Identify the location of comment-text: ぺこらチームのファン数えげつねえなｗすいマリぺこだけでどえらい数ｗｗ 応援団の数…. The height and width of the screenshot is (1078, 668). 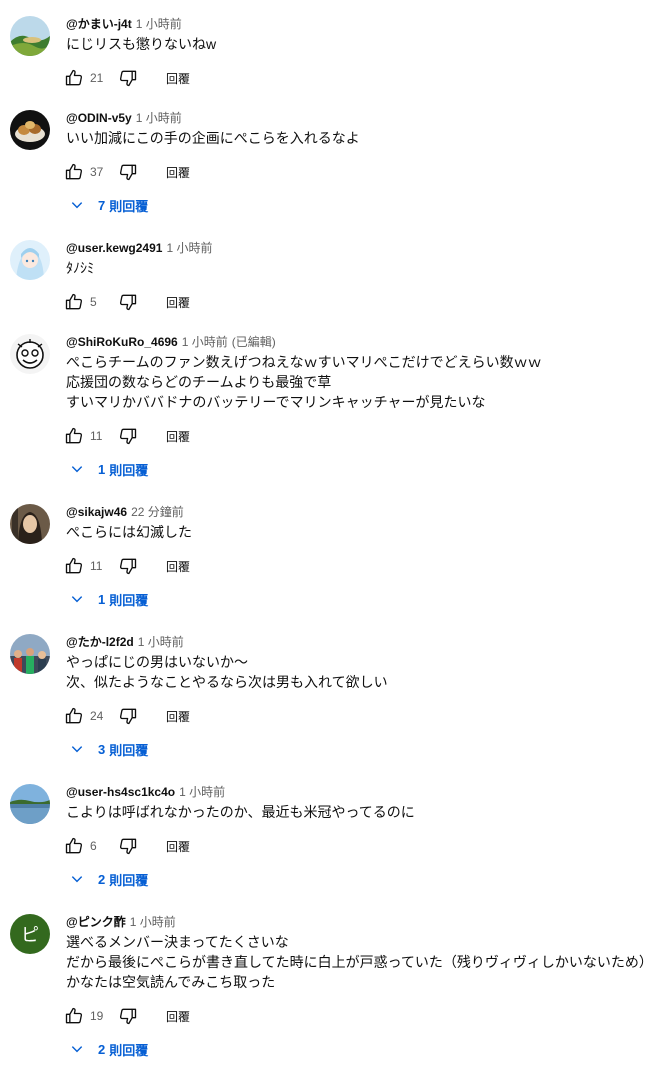
(304, 382).